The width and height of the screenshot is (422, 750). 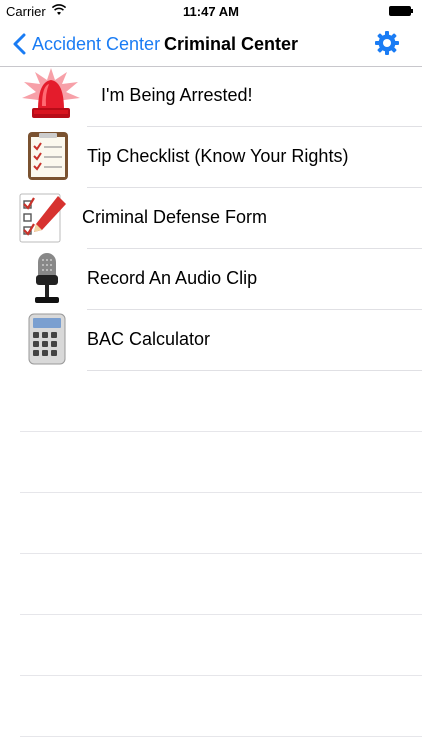 I want to click on list-item: I'm Being Arrested!, so click(x=211, y=96).